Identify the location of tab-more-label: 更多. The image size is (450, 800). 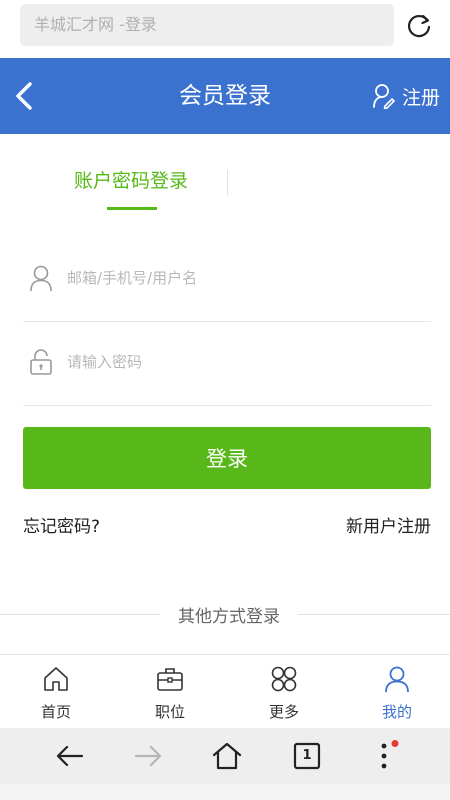
(283, 712).